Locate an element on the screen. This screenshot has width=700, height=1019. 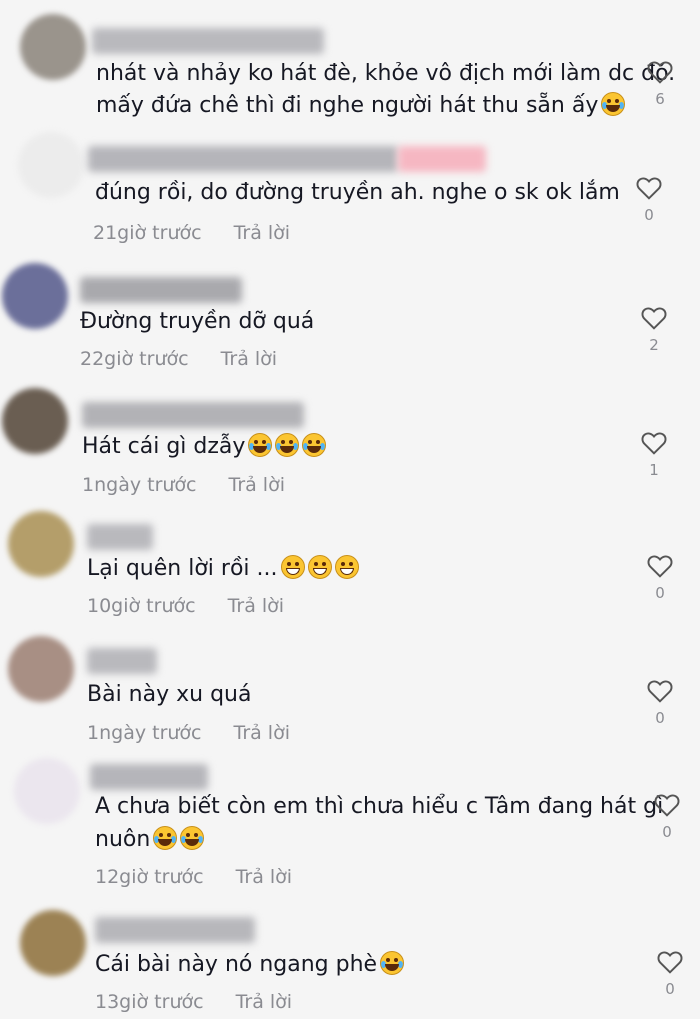
comment-meta: 12giờ trước Trả lời is located at coordinates (193, 877).